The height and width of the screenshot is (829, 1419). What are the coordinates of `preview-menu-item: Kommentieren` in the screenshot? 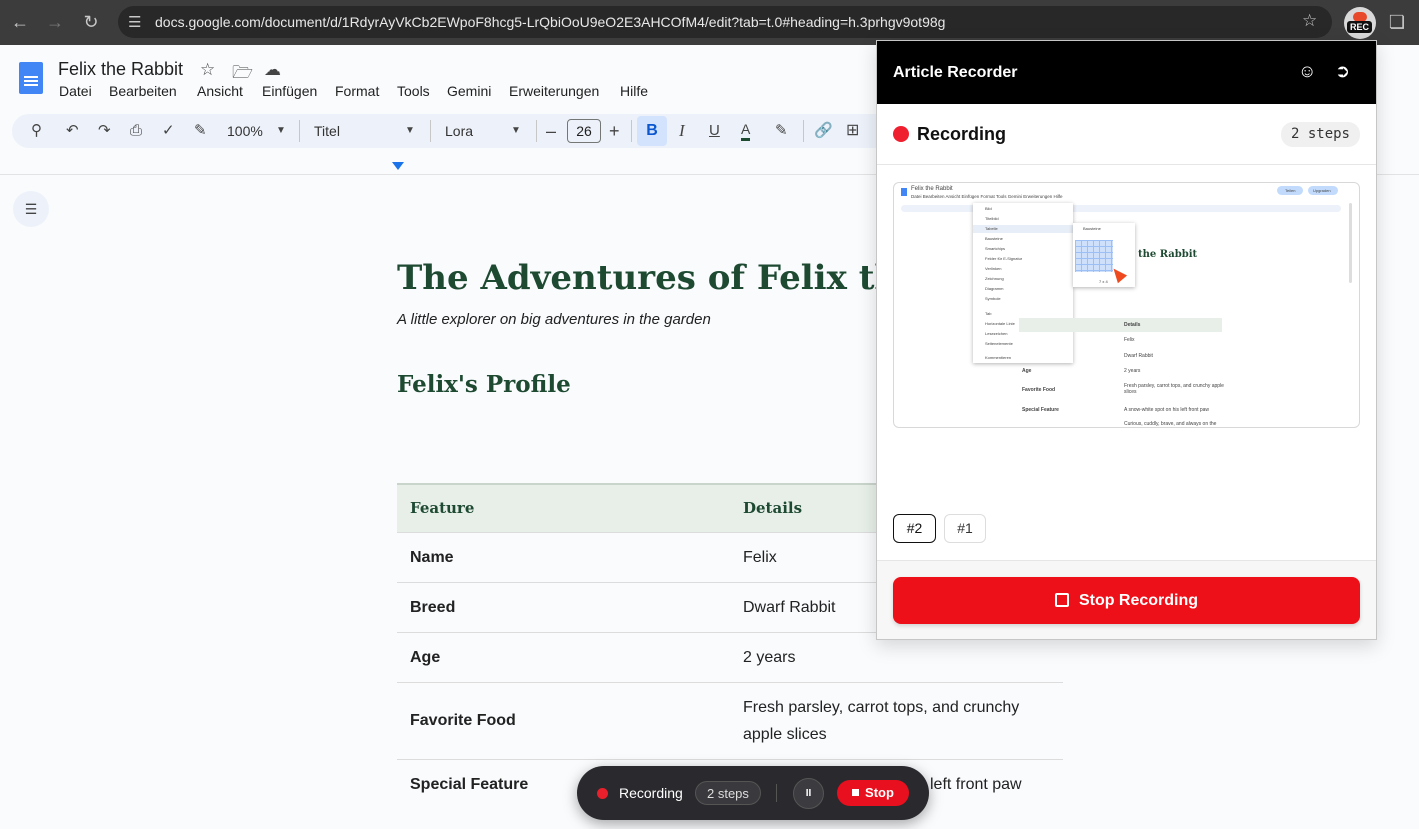 It's located at (998, 357).